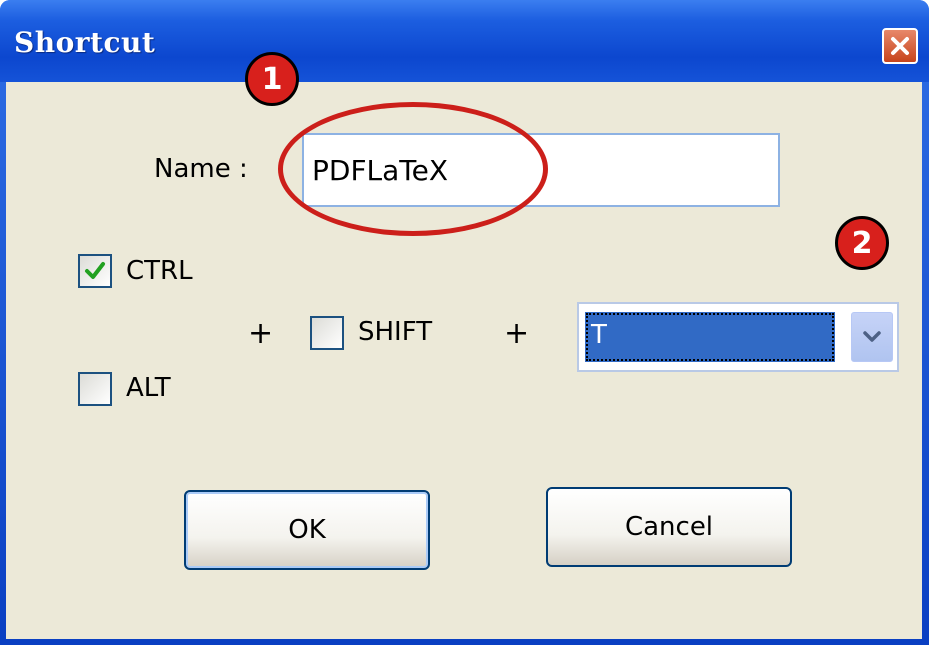  I want to click on dialog-title: Shortcut, so click(85, 42).